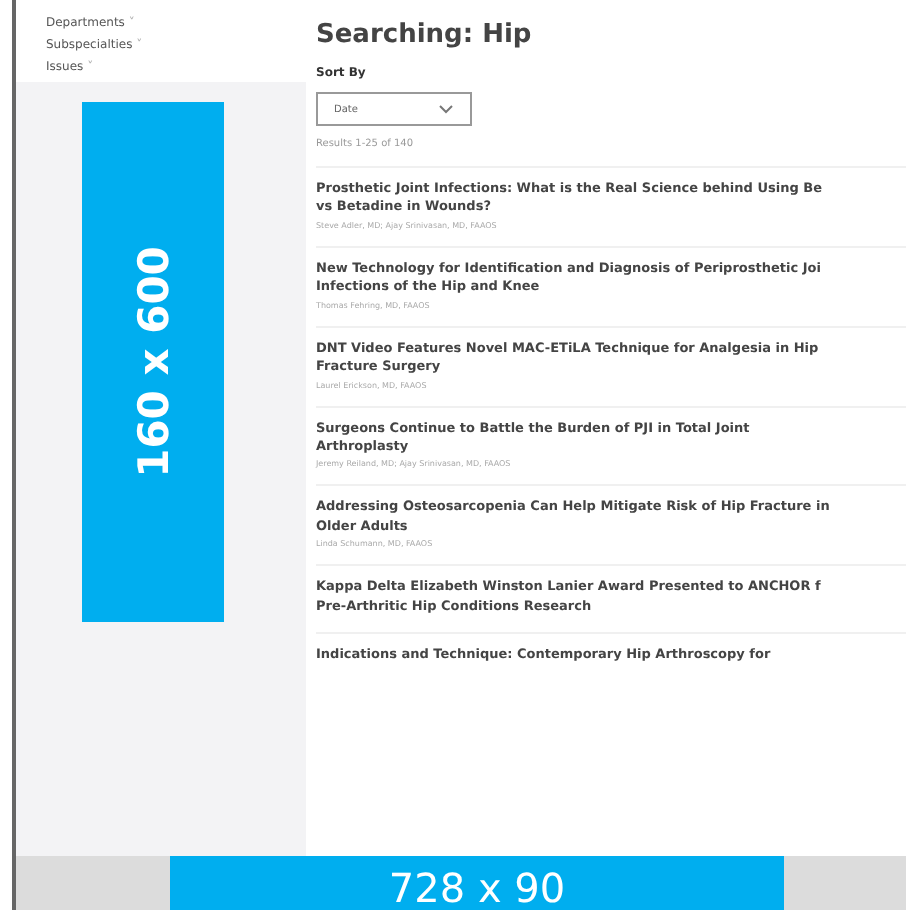  What do you see at coordinates (446, 109) in the screenshot?
I see `chevron-icon` at bounding box center [446, 109].